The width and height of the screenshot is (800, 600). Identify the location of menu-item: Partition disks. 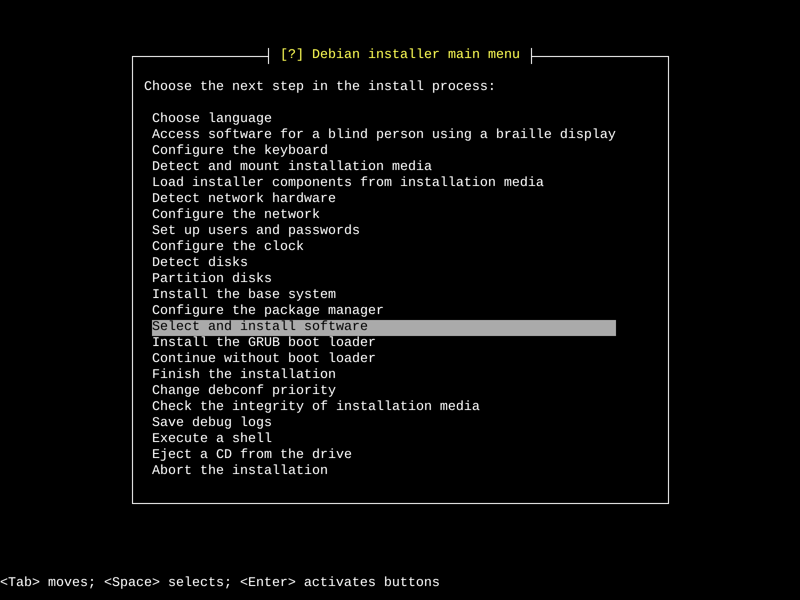
(384, 280).